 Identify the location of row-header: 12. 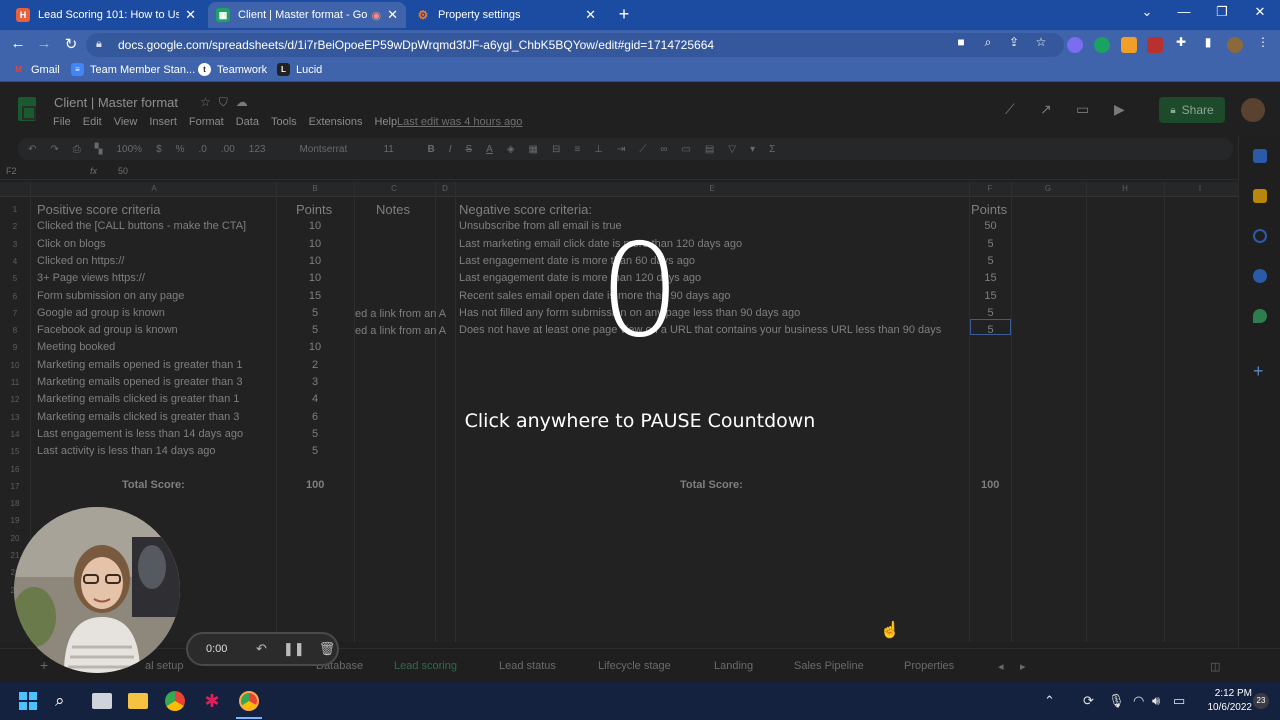
(15, 399).